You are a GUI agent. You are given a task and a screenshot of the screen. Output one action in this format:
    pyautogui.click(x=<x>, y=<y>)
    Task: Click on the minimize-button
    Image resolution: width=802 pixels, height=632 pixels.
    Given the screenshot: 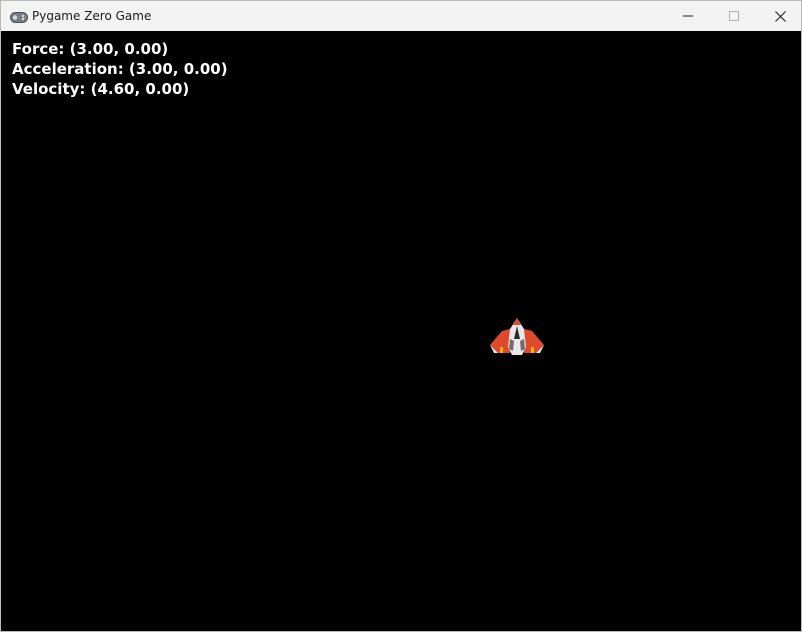 What is the action you would take?
    pyautogui.click(x=688, y=16)
    